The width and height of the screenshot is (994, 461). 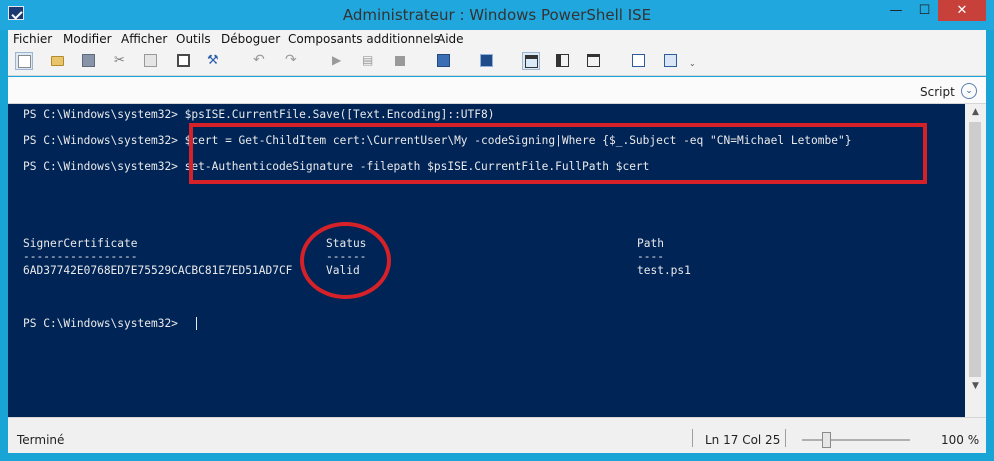 What do you see at coordinates (193, 39) in the screenshot?
I see `menu-outils: Outils` at bounding box center [193, 39].